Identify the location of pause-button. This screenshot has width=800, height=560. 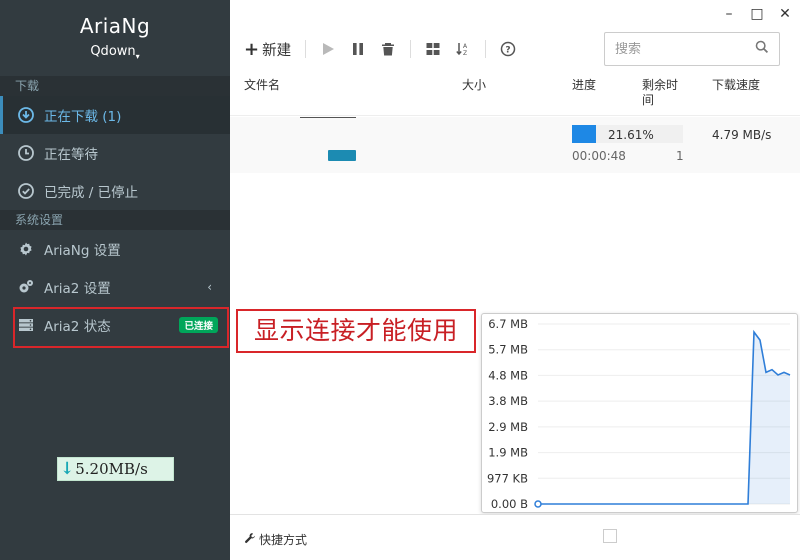
(358, 49).